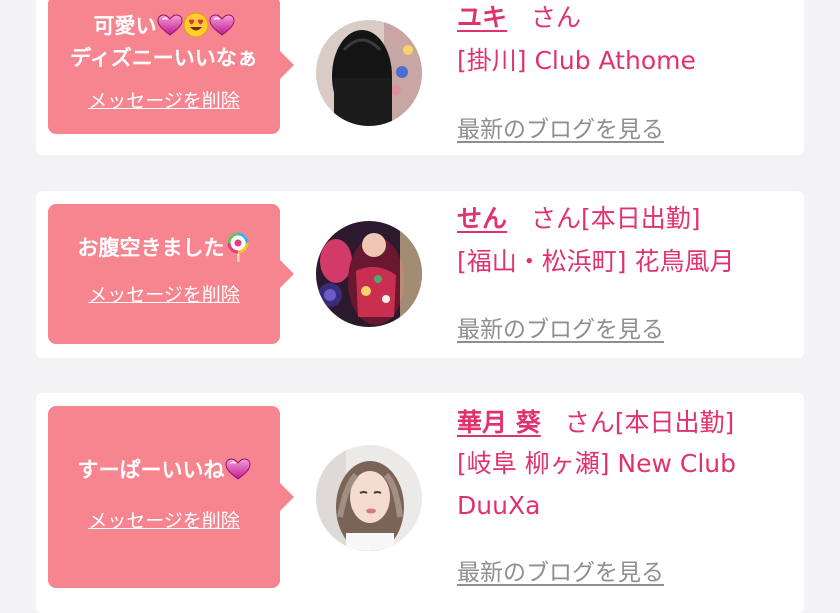 The height and width of the screenshot is (613, 840). What do you see at coordinates (151, 470) in the screenshot?
I see `message-text-line: すーぱーいいね` at bounding box center [151, 470].